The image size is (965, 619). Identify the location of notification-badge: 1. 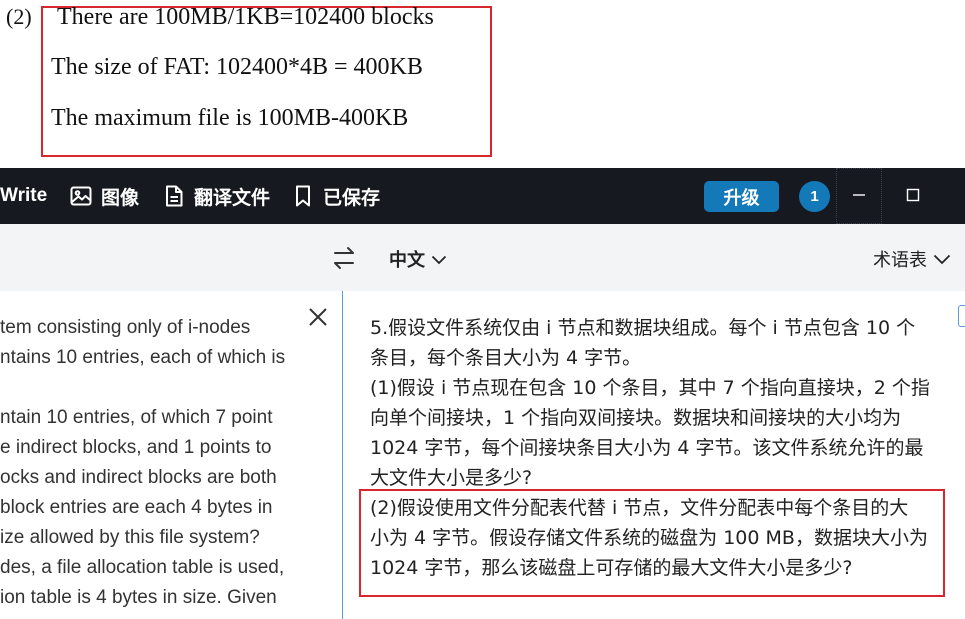
(814, 196).